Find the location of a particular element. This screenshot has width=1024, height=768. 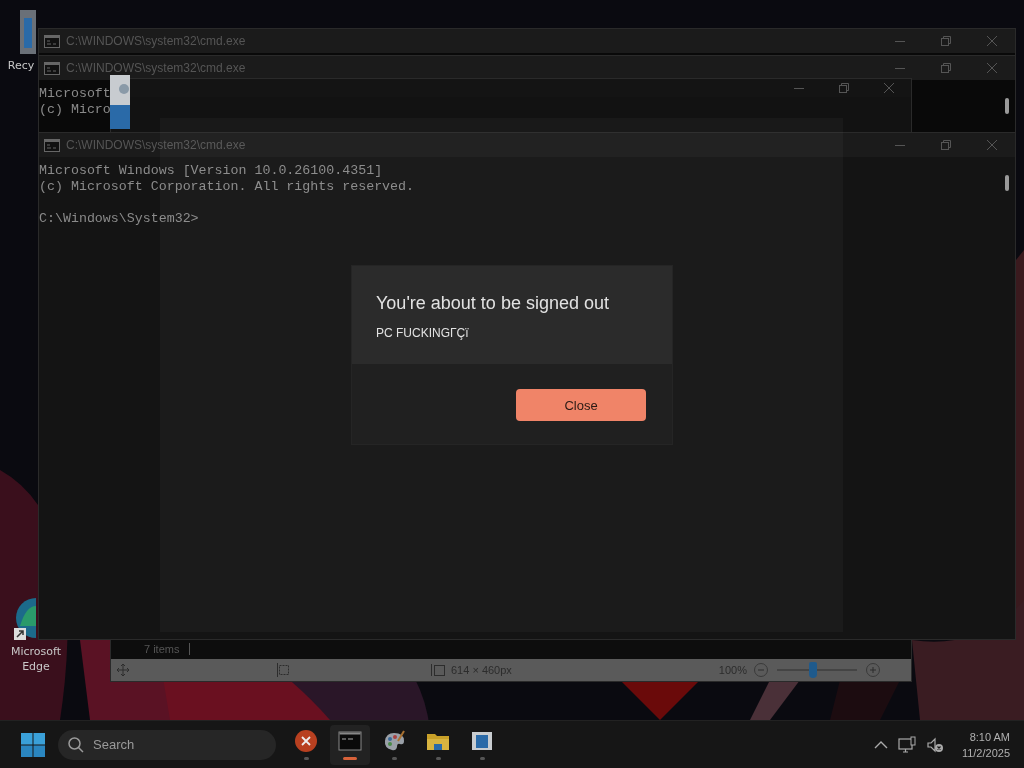

image-thumbnail-icon is located at coordinates (120, 102).